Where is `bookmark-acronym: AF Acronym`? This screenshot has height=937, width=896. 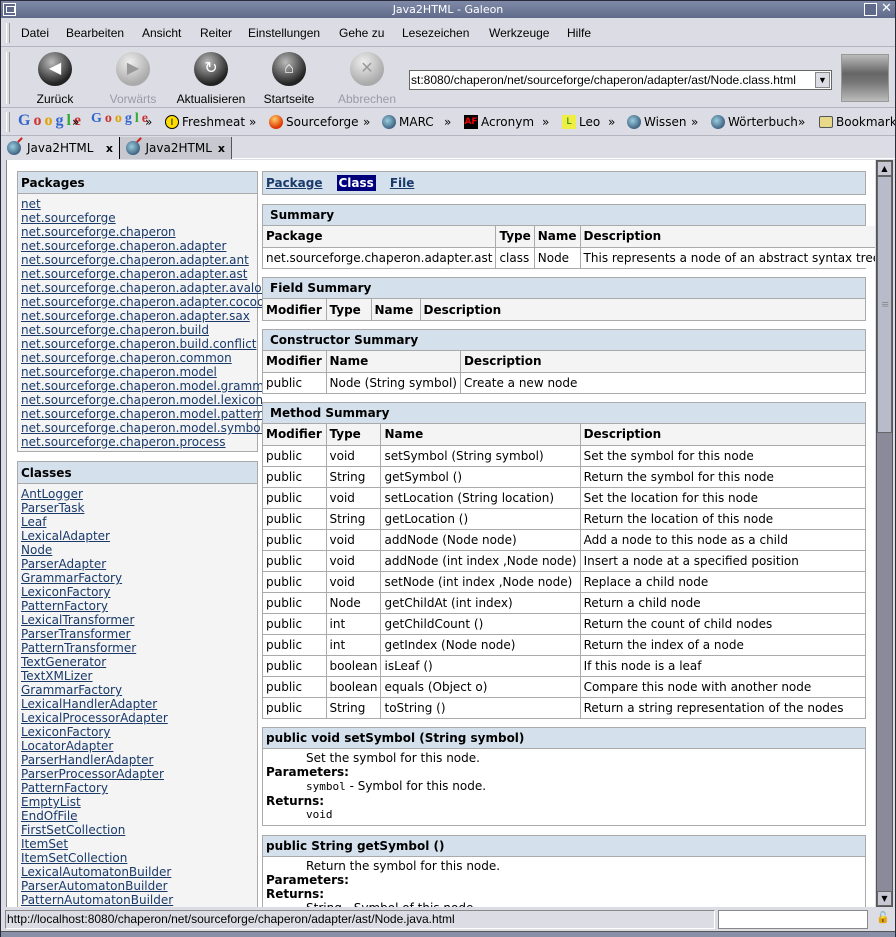
bookmark-acronym: AF Acronym is located at coordinates (499, 122).